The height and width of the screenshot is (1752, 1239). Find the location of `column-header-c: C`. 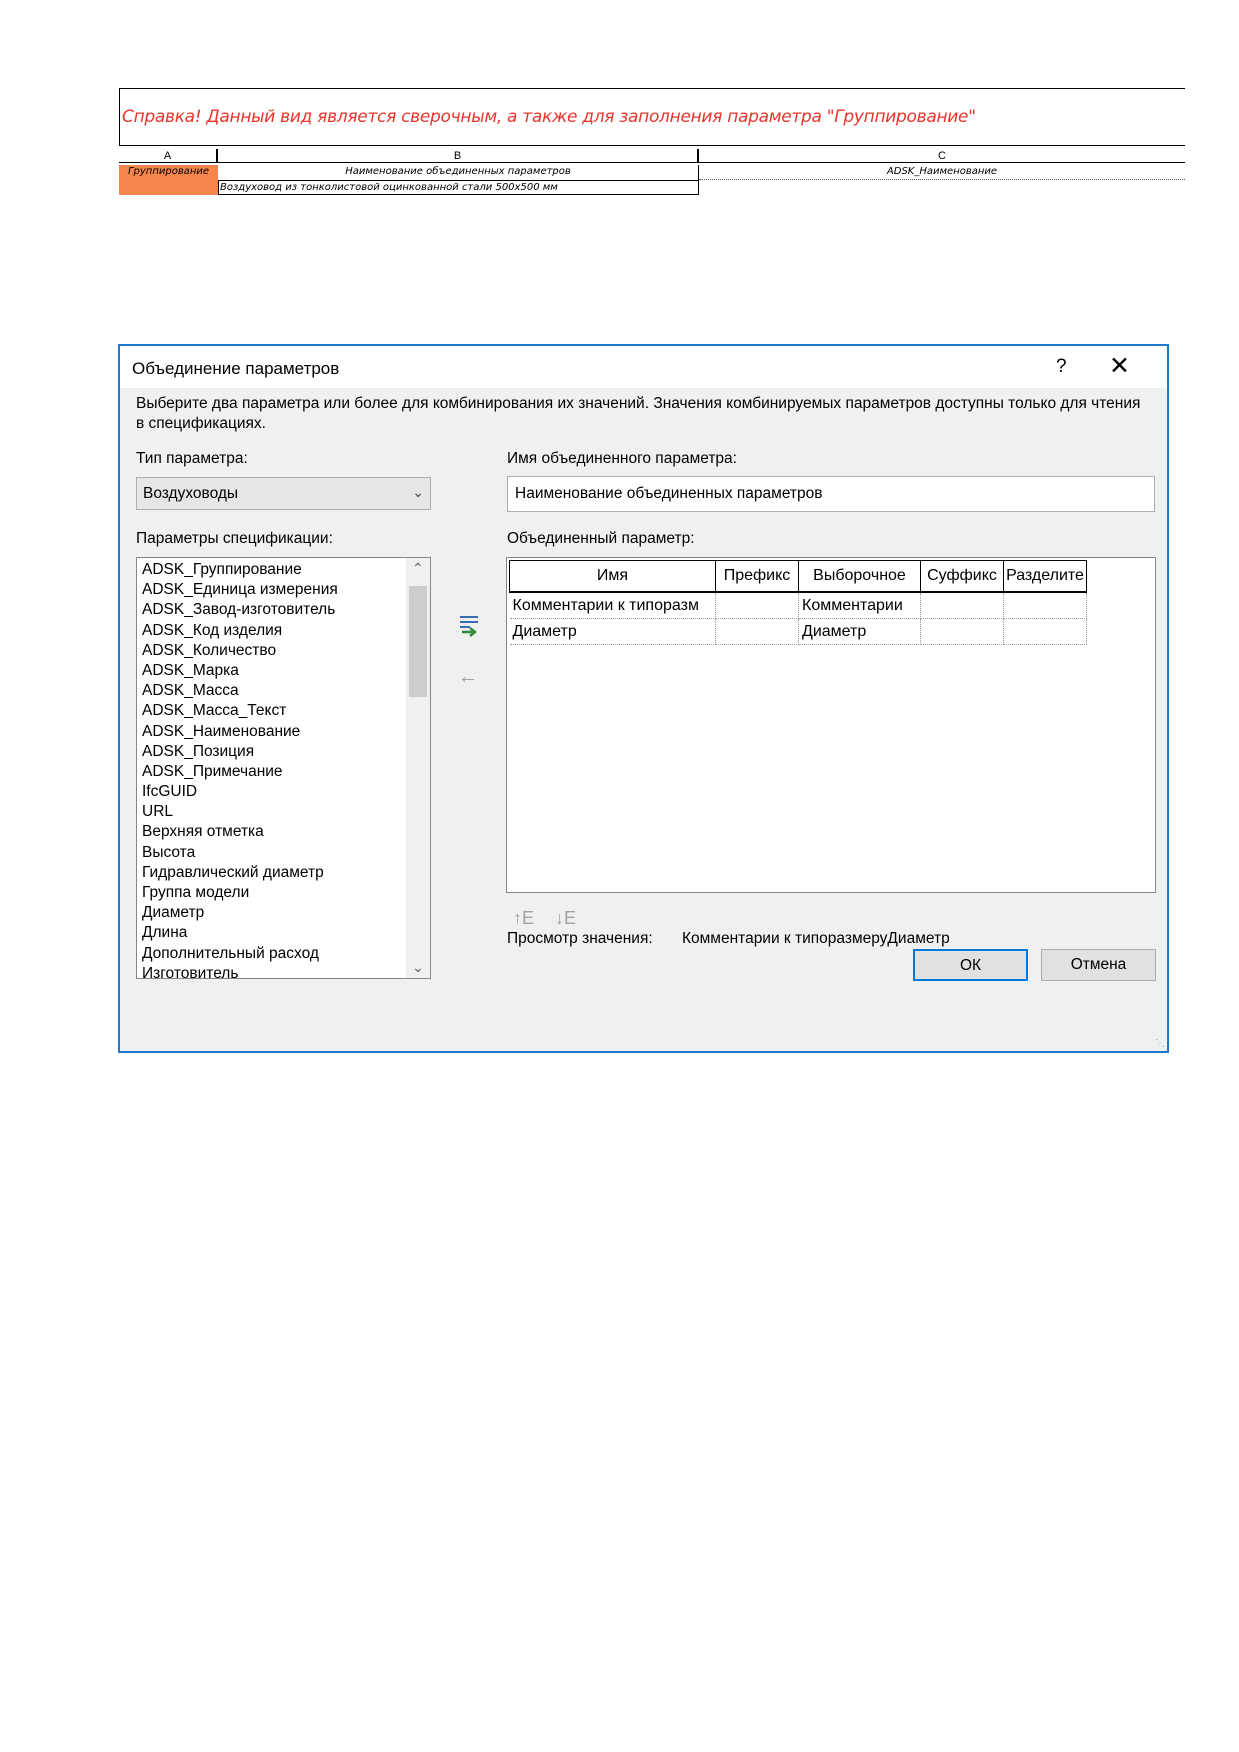

column-header-c: C is located at coordinates (942, 156).